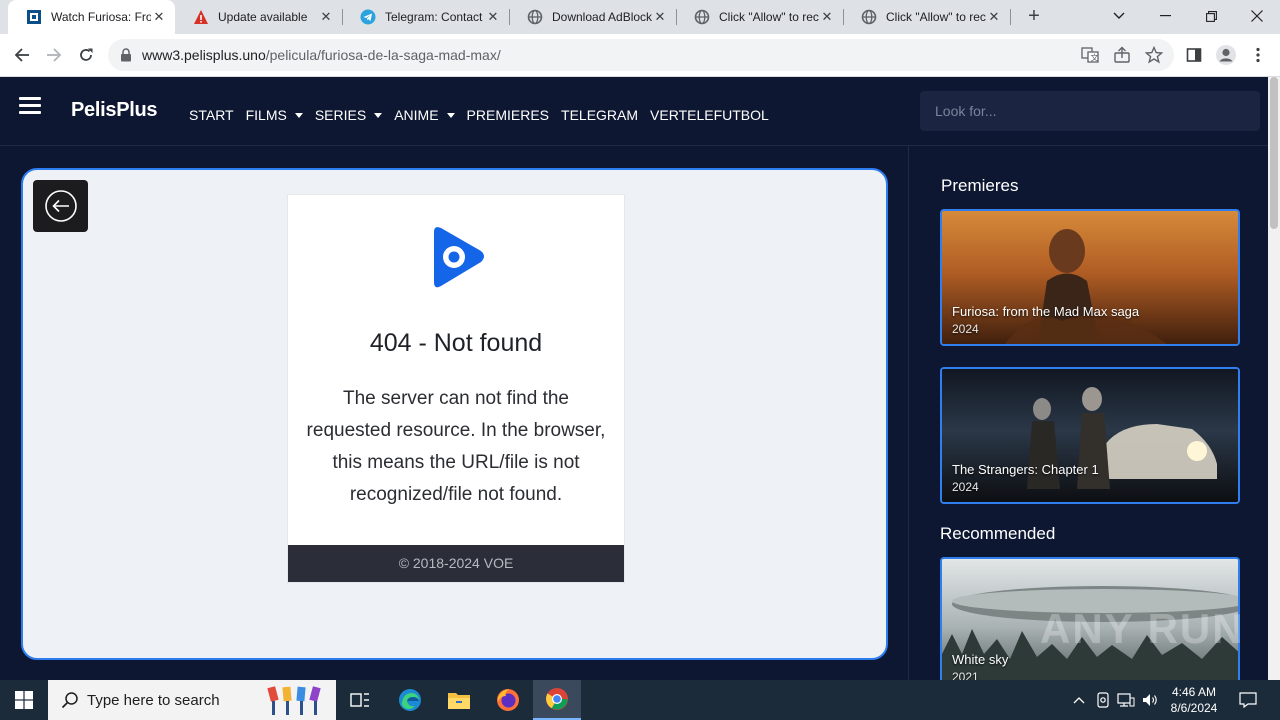 The height and width of the screenshot is (720, 1280). I want to click on tab-watch-furiosa: Watch Furiosa: From the Mad Max saga ✕, so click(91, 17).